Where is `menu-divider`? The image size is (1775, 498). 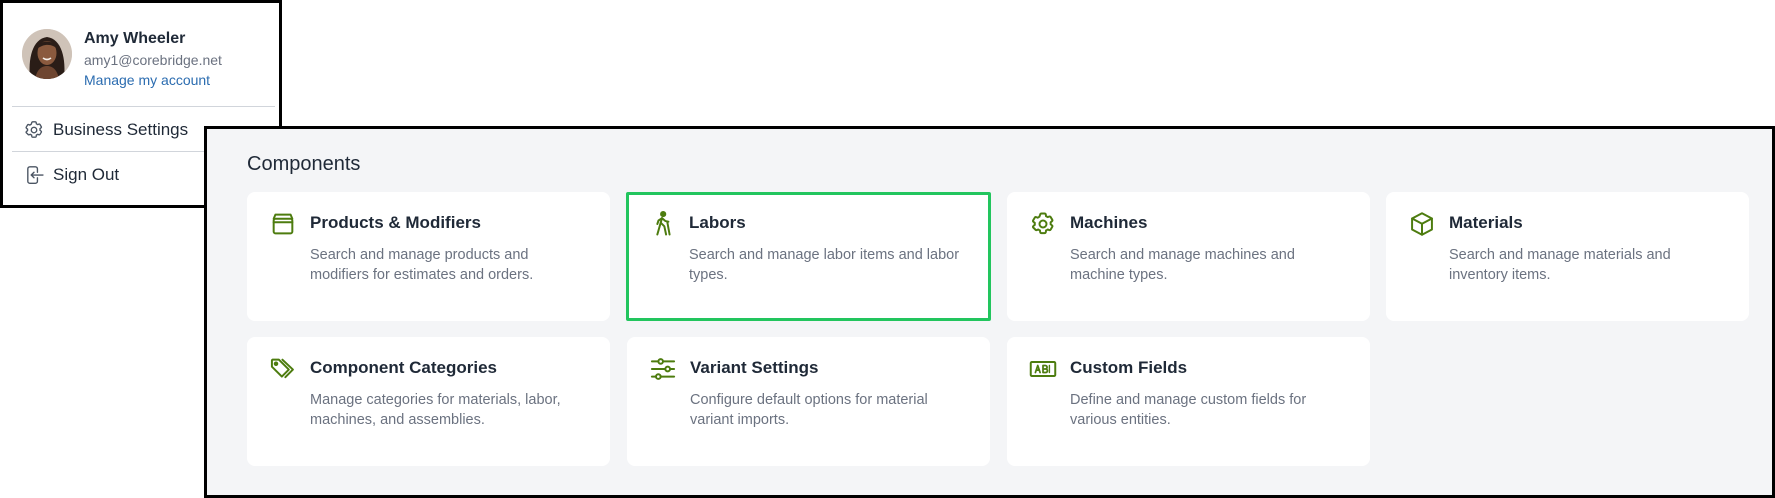 menu-divider is located at coordinates (143, 106).